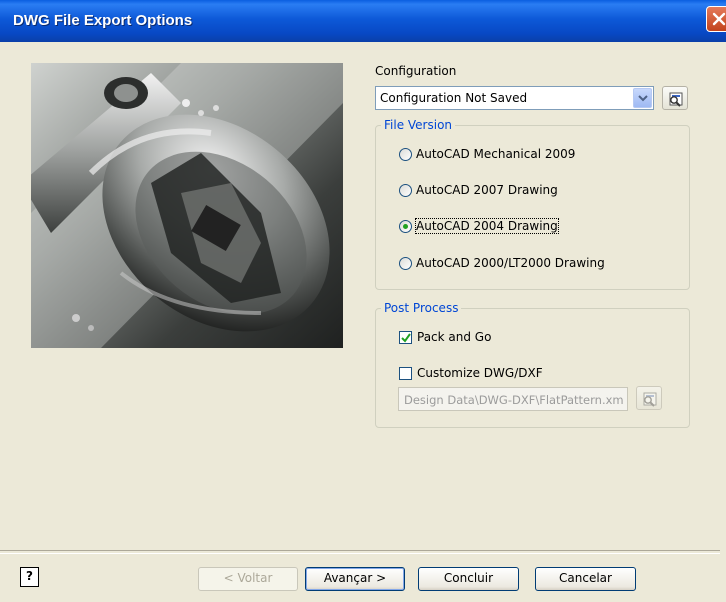 This screenshot has height=602, width=726. I want to click on checkmark-icon, so click(406, 338).